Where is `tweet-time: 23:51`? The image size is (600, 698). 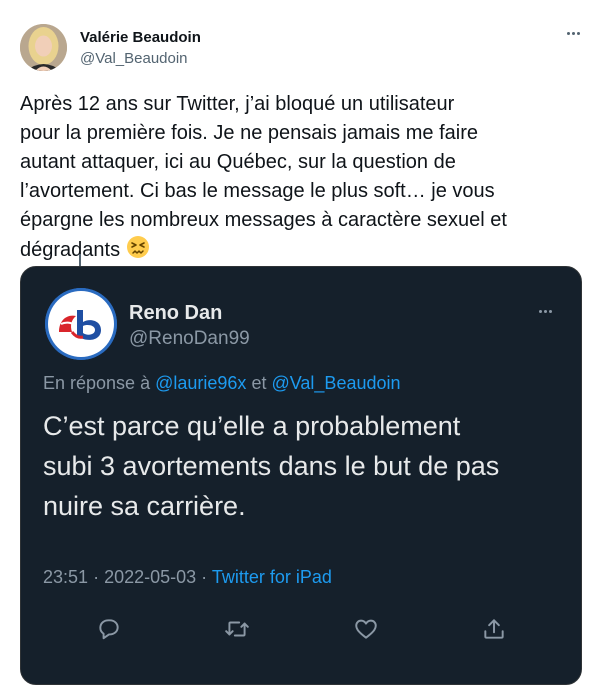 tweet-time: 23:51 is located at coordinates (65, 577).